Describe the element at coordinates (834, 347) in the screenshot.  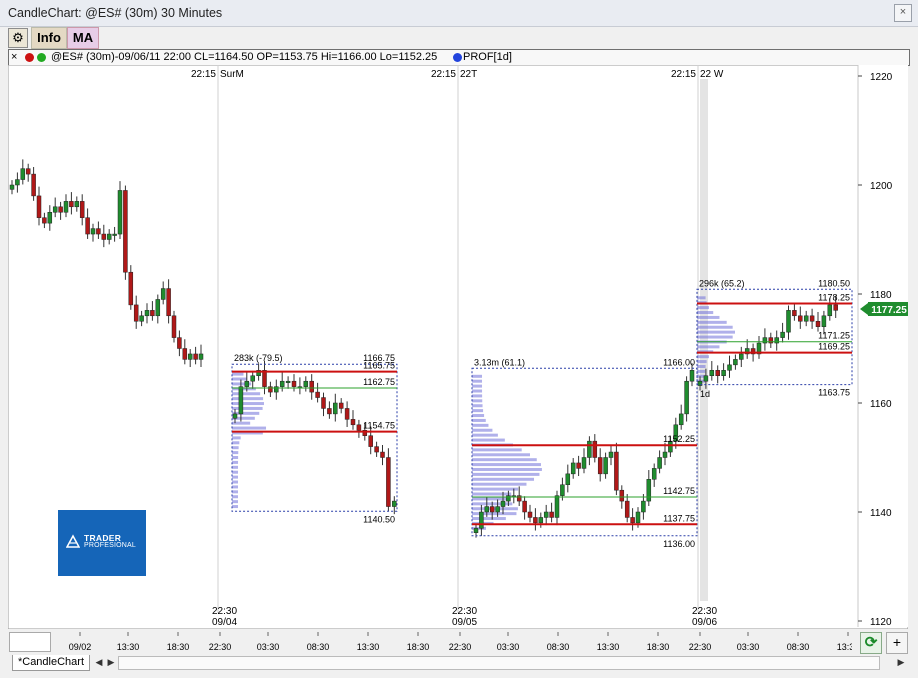
I see `profile-val-label-2: 1169.25` at that location.